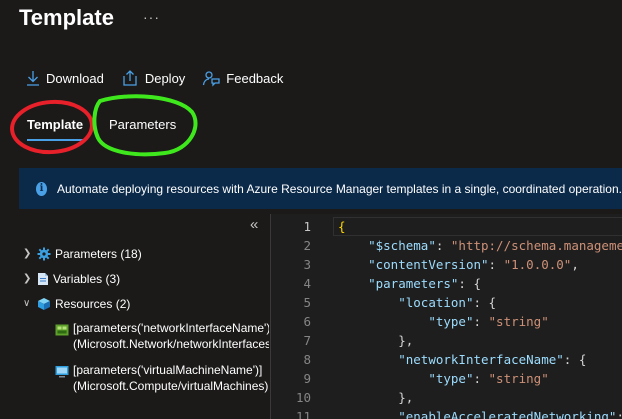  I want to click on download-button: Download, so click(65, 78).